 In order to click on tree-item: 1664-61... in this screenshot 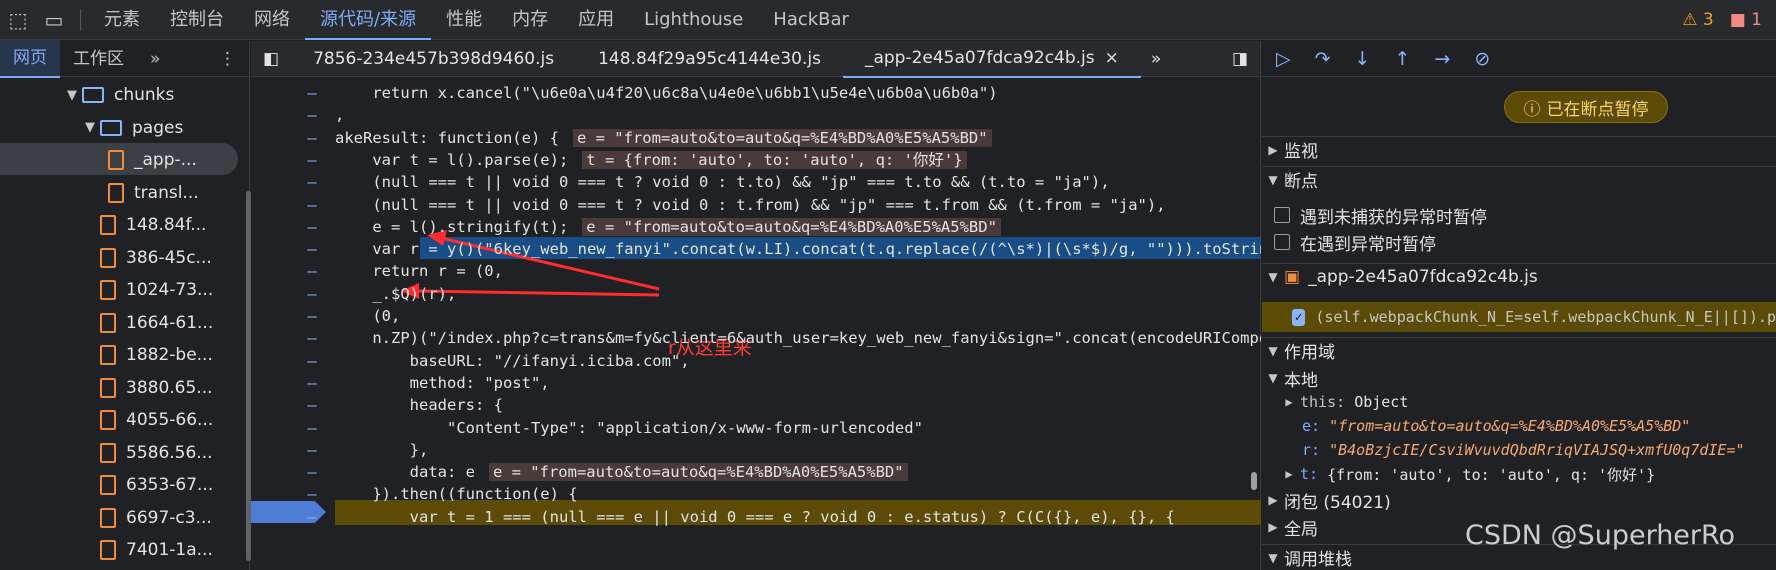, I will do `click(156, 323)`.